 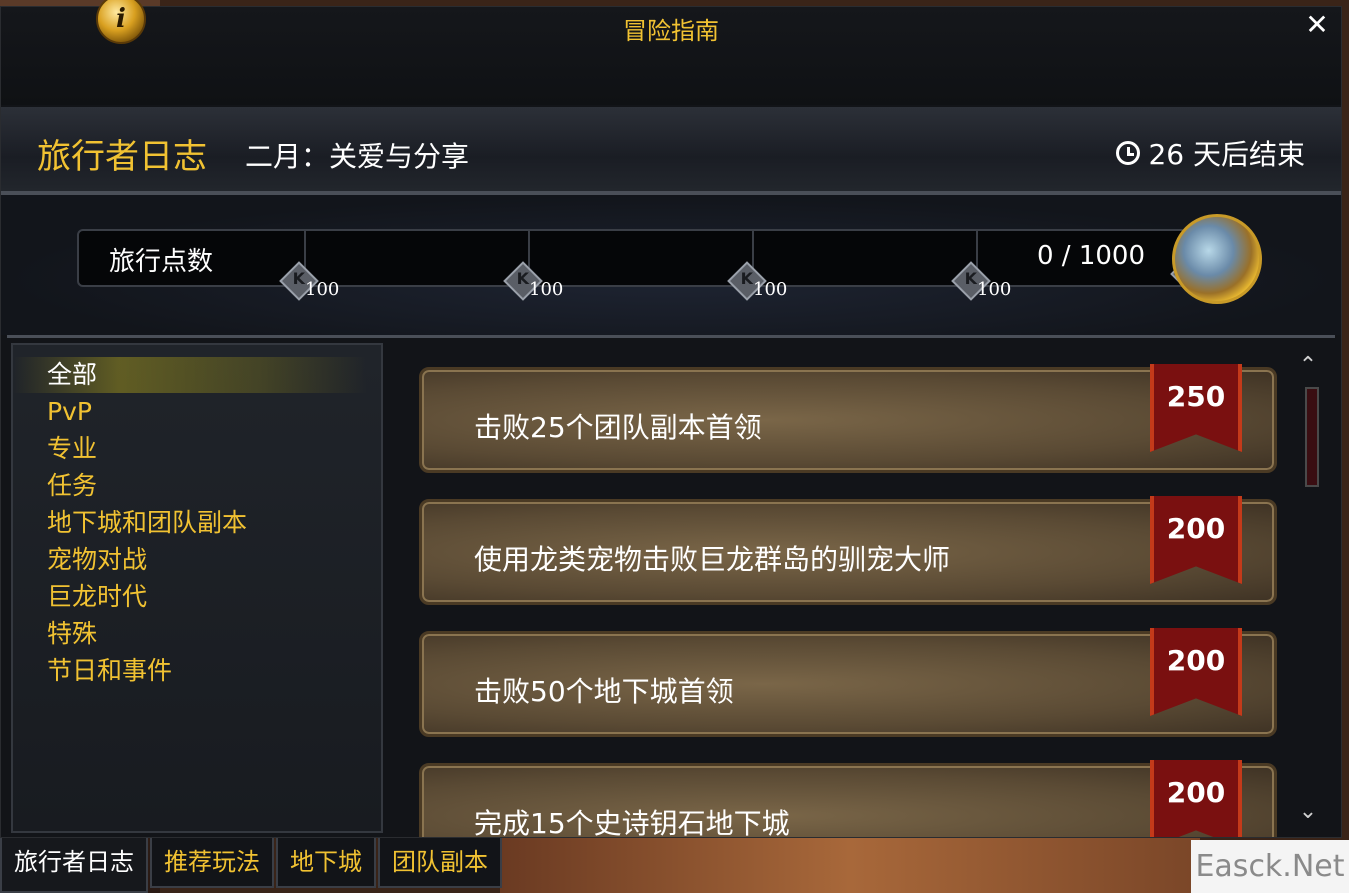 I want to click on category-item-quests: 任务, so click(x=72, y=486).